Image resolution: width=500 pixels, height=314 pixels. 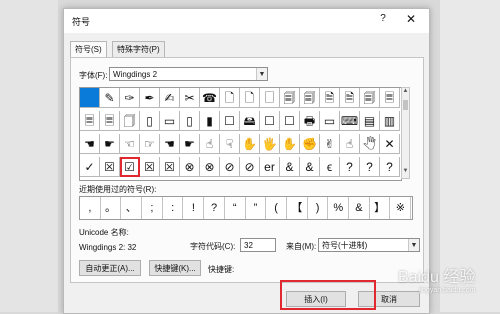 I want to click on recent-symbol-cell: ;, so click(x=152, y=208).